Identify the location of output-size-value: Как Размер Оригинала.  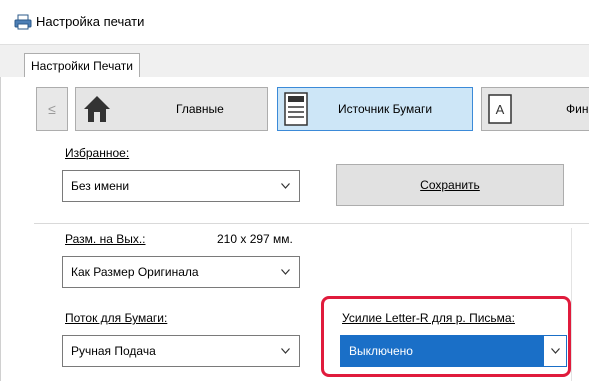
(135, 272).